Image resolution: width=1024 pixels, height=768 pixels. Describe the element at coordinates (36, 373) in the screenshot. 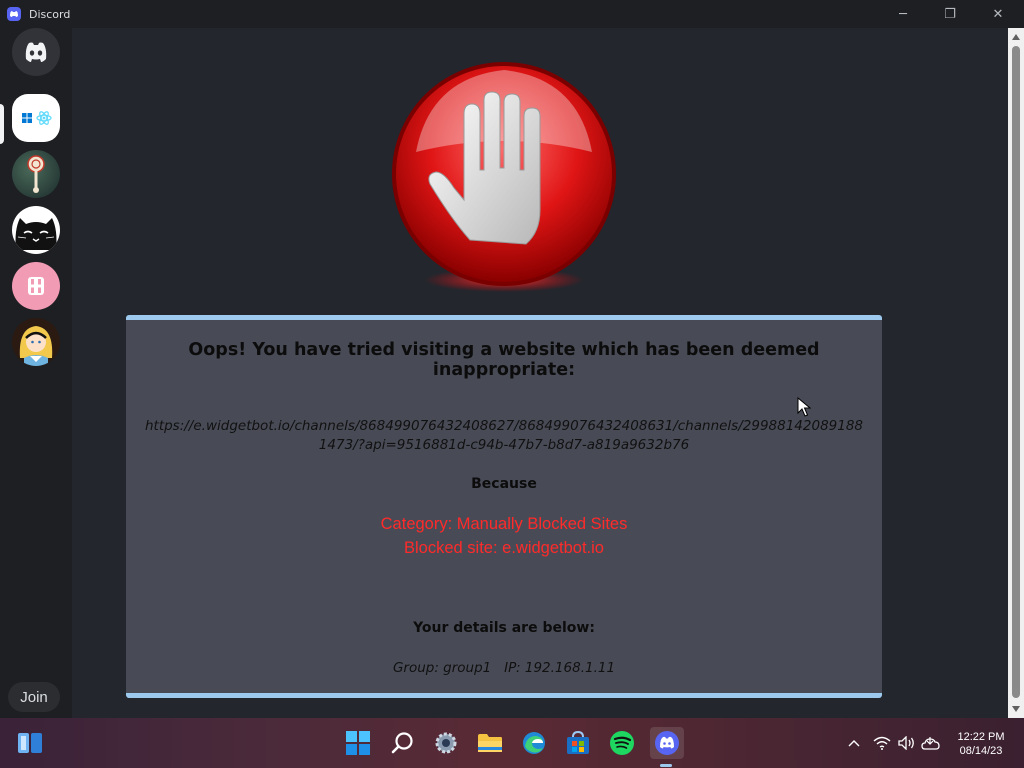

I see `server-sidebar: Join` at that location.